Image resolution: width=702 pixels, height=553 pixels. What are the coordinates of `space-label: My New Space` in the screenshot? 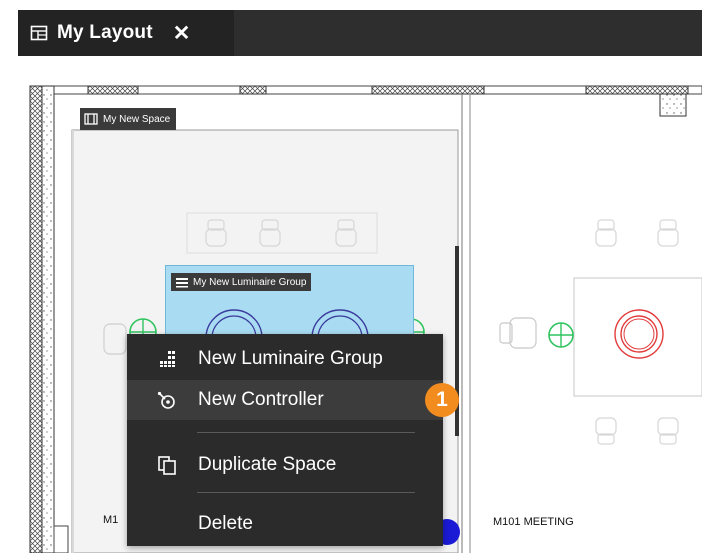 It's located at (128, 119).